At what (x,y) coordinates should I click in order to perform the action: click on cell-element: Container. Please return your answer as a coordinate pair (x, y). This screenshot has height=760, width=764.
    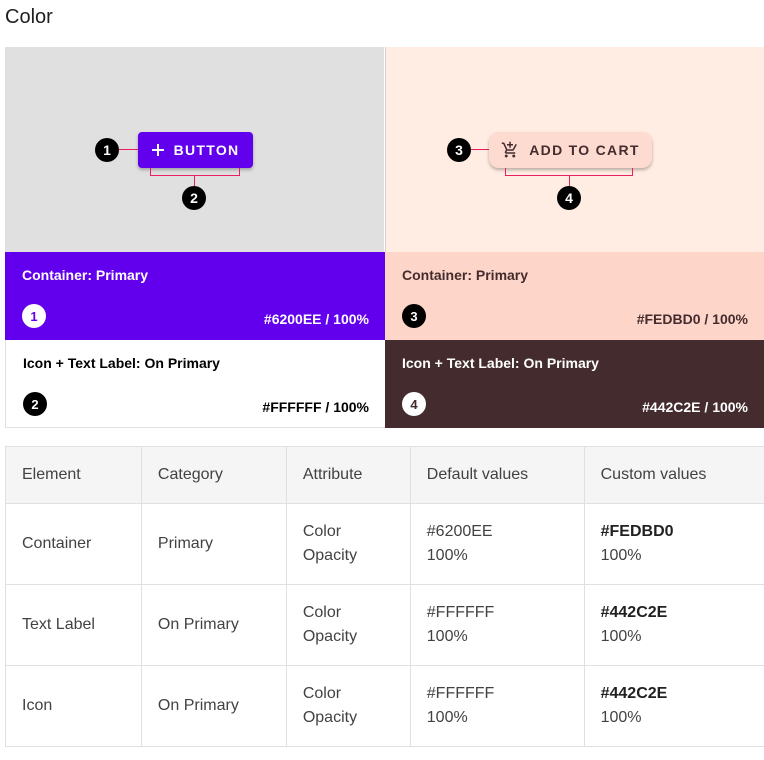
    Looking at the image, I should click on (73, 544).